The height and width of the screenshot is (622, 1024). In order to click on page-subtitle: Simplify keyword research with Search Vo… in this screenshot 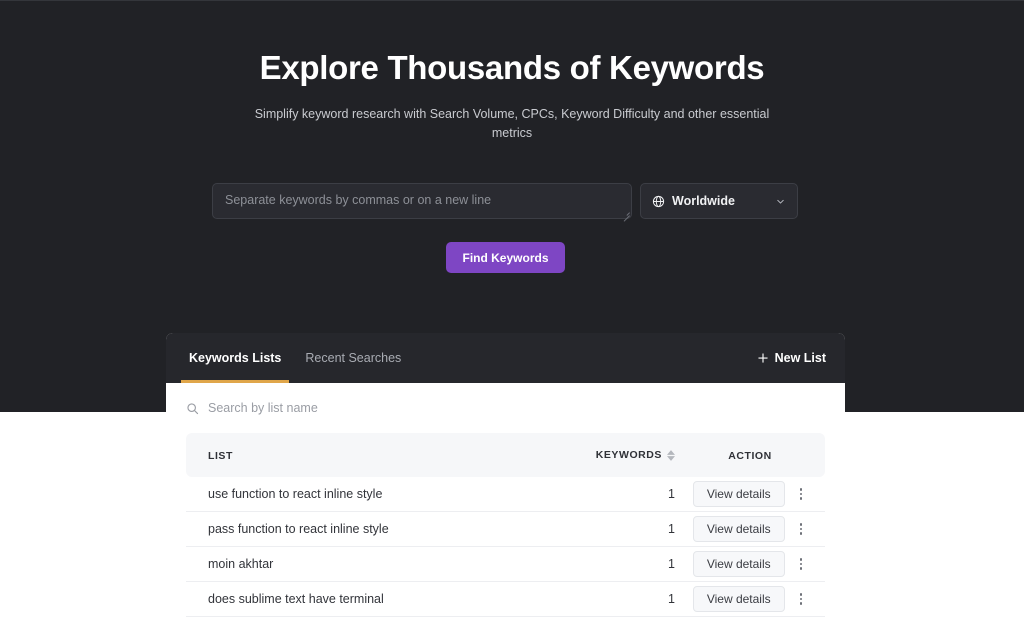, I will do `click(512, 123)`.